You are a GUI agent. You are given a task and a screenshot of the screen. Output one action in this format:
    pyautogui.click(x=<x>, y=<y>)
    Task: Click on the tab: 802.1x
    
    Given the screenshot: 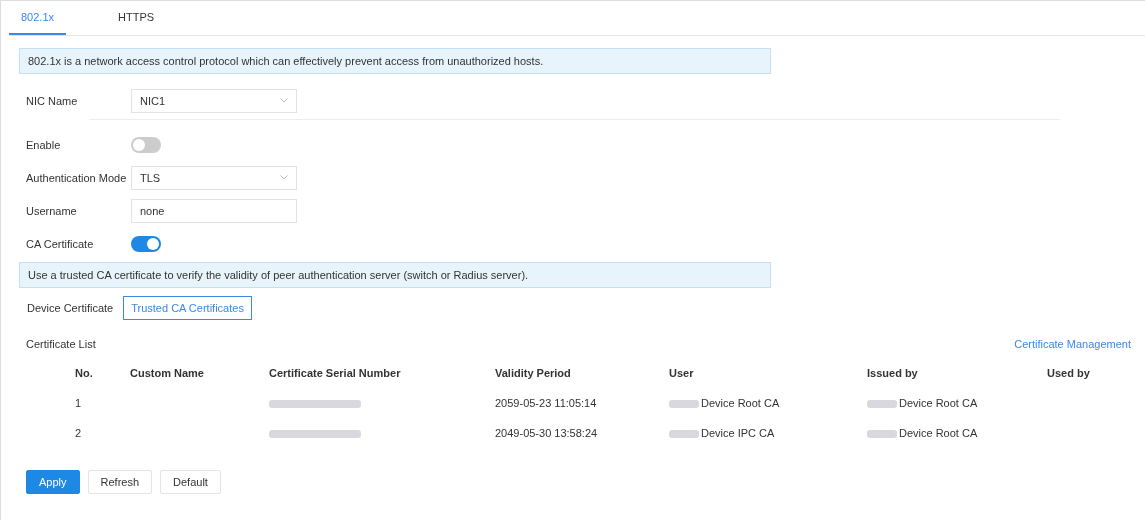 What is the action you would take?
    pyautogui.click(x=38, y=18)
    